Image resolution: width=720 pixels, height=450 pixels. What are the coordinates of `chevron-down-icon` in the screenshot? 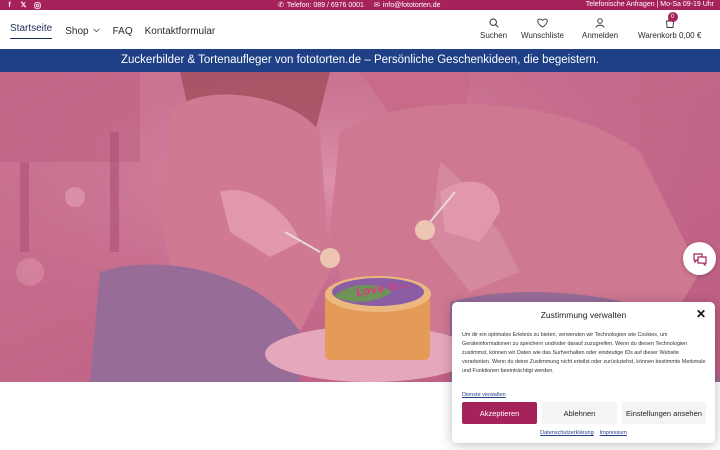 It's located at (96, 31).